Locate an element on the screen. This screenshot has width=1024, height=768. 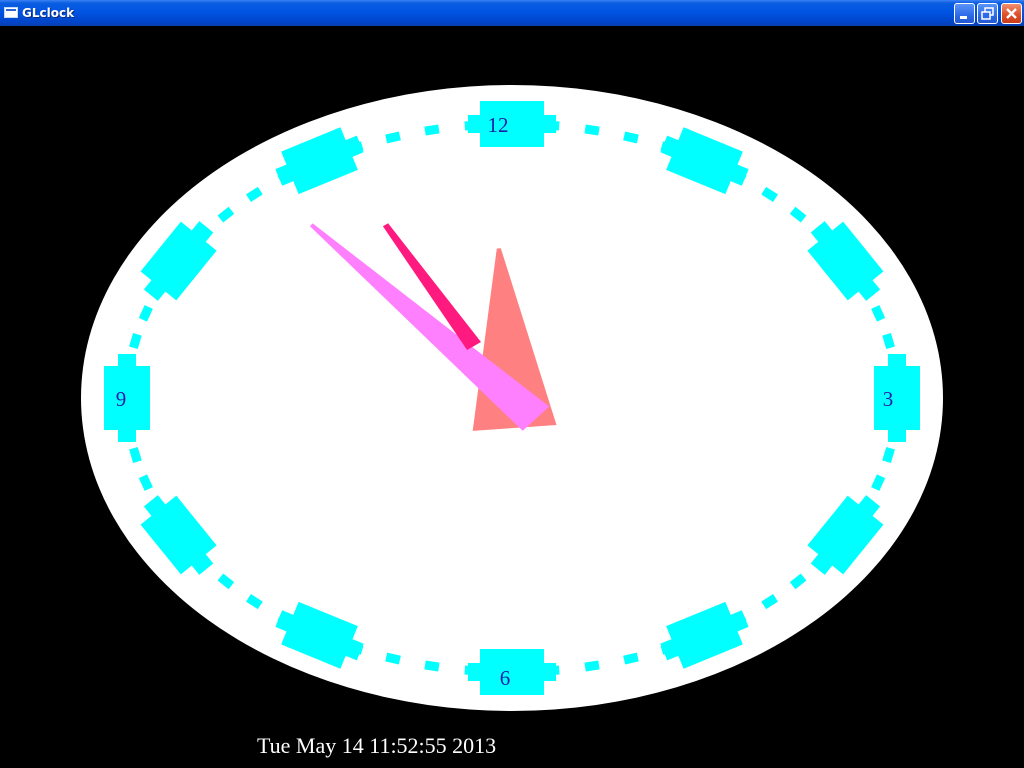
numeral-3: 3 is located at coordinates (888, 399).